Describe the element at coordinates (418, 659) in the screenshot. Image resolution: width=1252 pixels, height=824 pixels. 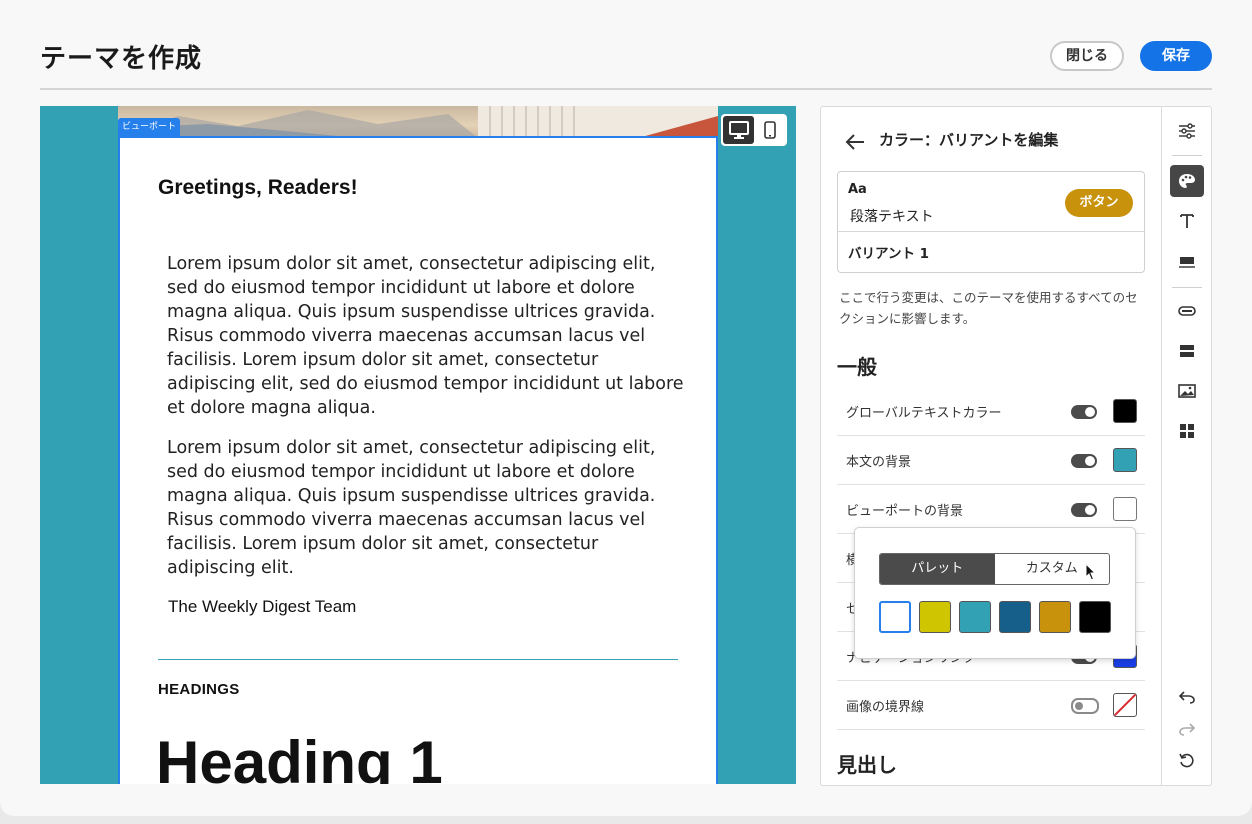
I see `email-divider` at that location.